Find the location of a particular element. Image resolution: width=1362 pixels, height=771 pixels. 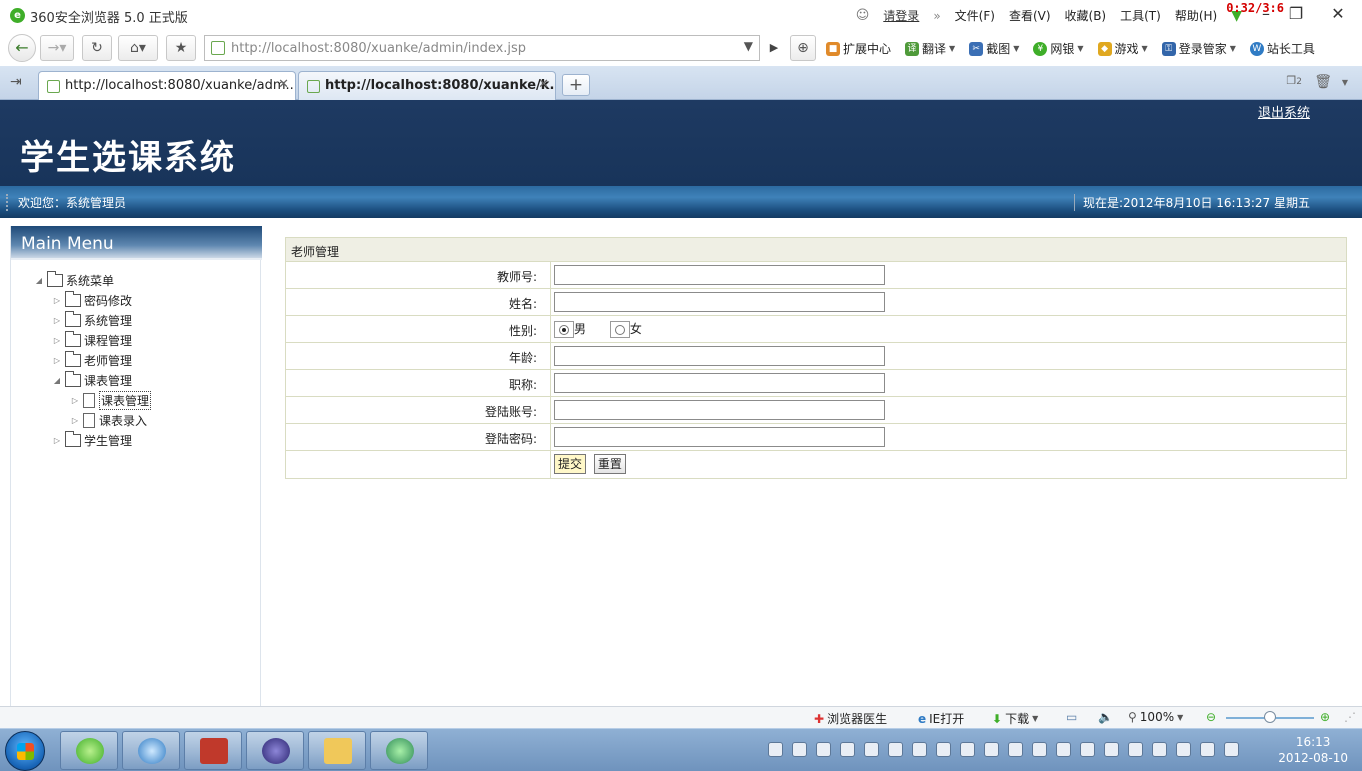

refresh-button: ↻ is located at coordinates (97, 48).